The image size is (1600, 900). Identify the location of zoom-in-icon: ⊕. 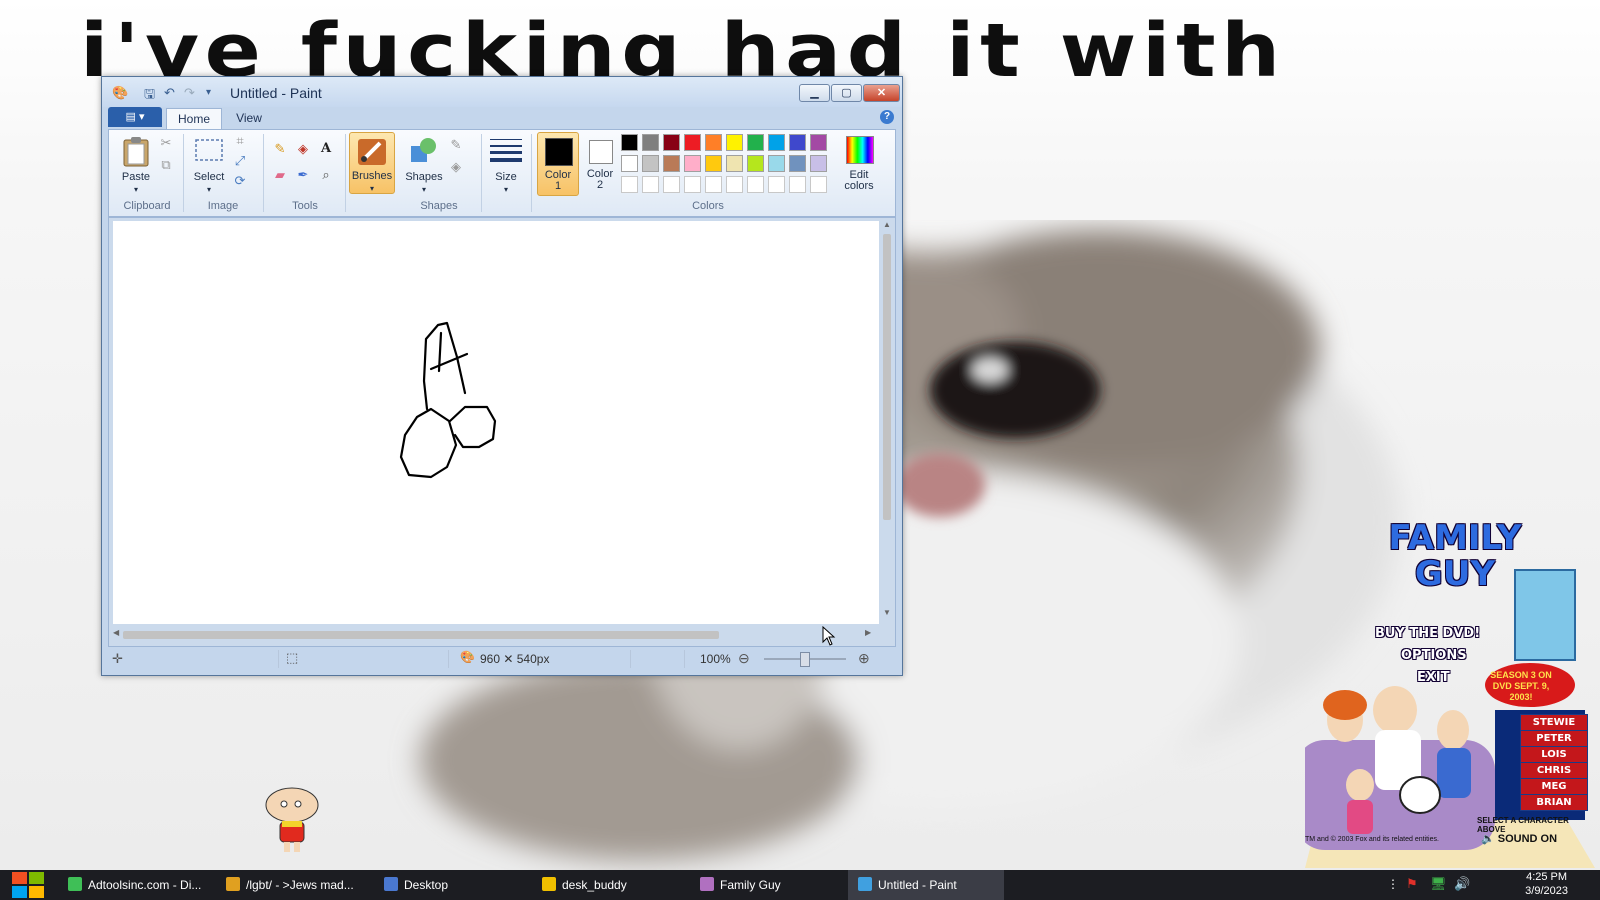
(864, 658).